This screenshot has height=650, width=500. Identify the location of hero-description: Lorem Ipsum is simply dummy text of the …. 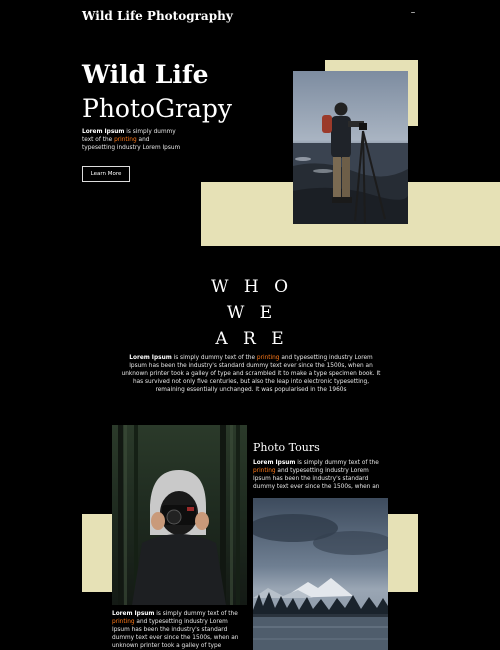
(132, 140).